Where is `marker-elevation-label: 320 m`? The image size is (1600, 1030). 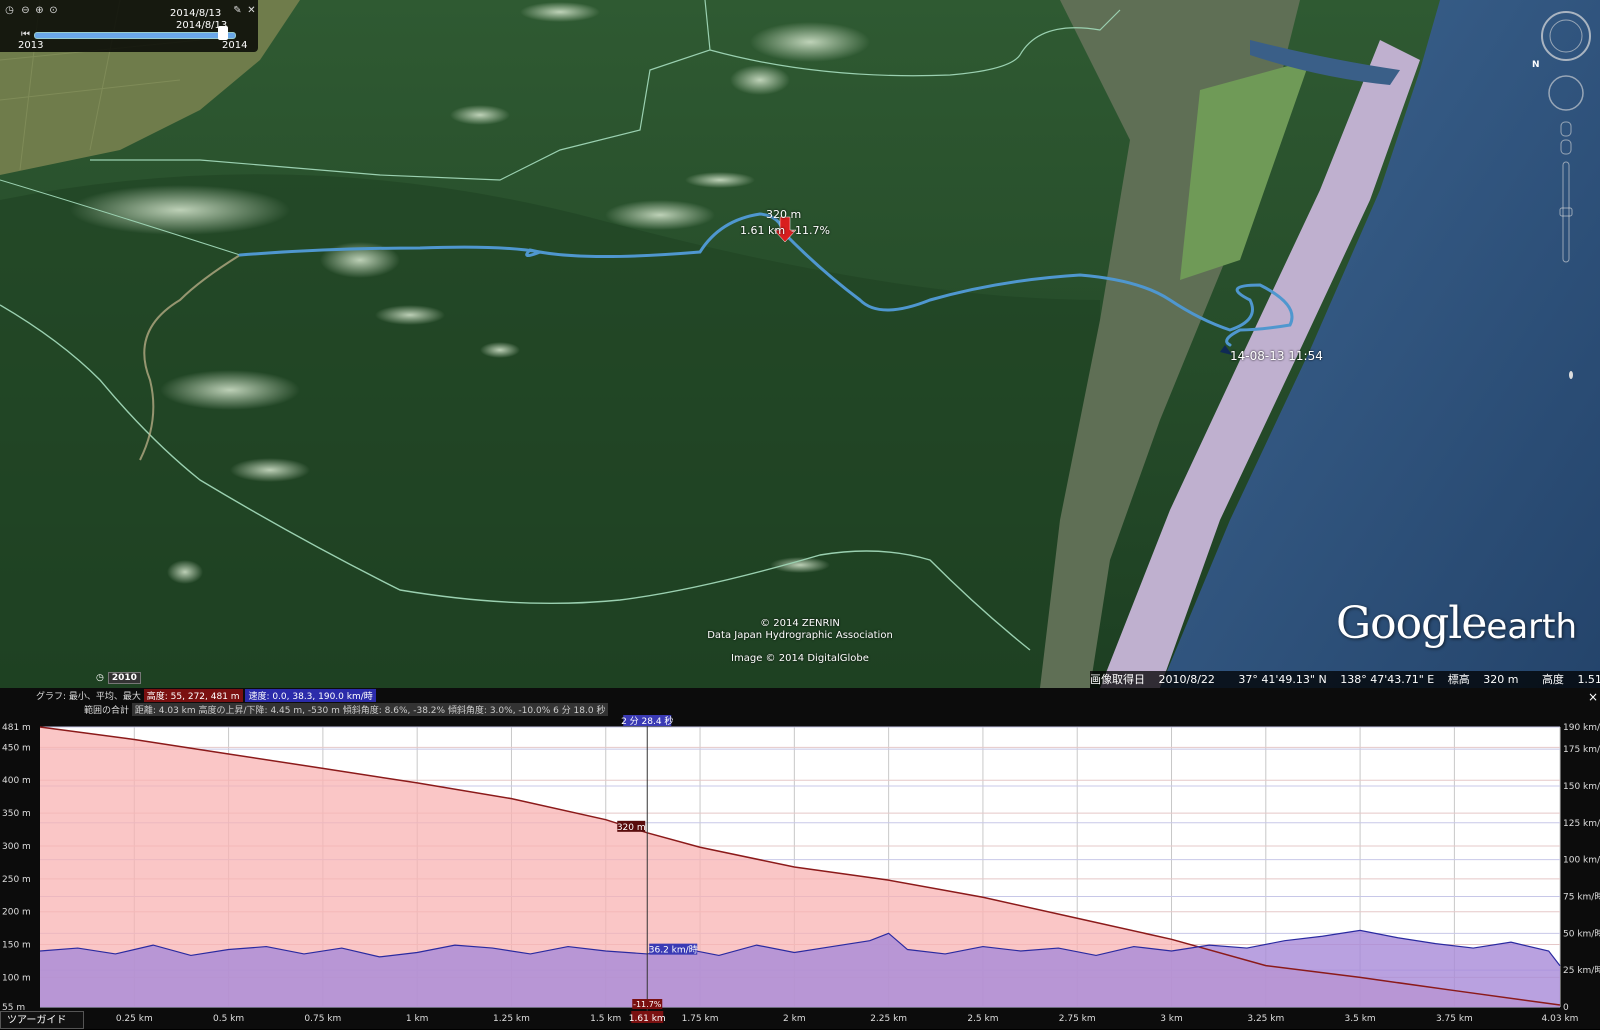
marker-elevation-label: 320 m is located at coordinates (784, 214).